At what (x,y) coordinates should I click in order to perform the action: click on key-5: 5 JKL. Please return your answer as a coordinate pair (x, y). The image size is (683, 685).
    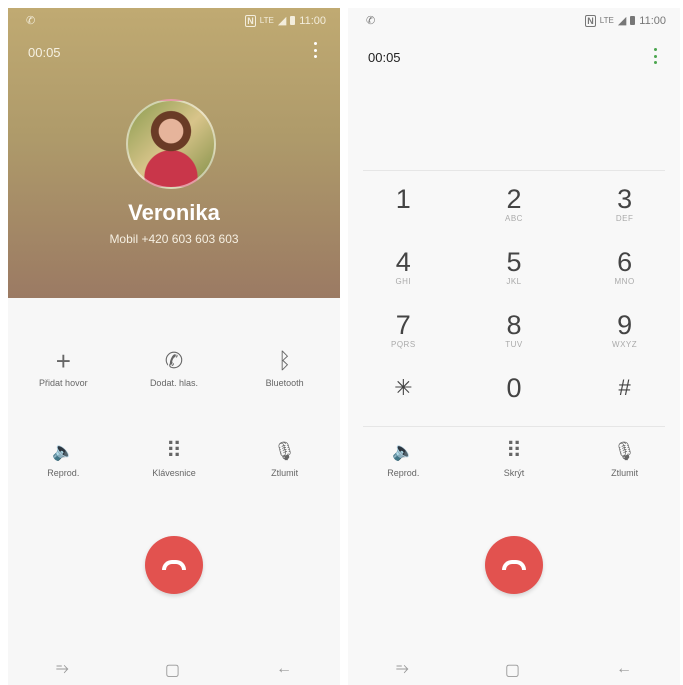
    Looking at the image, I should click on (514, 278).